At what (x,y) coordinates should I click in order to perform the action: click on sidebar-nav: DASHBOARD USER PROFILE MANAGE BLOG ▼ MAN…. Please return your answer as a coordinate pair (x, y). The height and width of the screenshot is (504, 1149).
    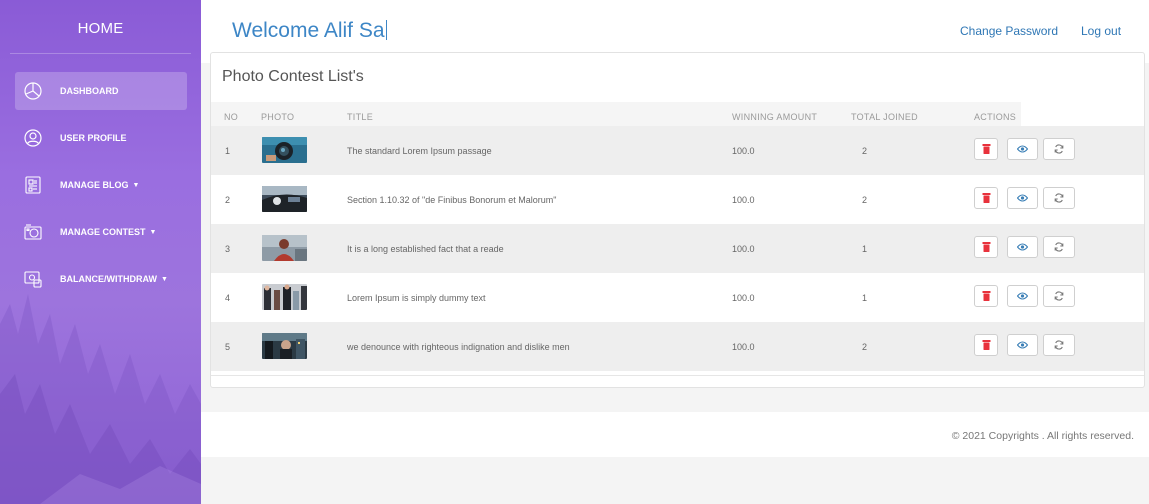
    Looking at the image, I should click on (100, 185).